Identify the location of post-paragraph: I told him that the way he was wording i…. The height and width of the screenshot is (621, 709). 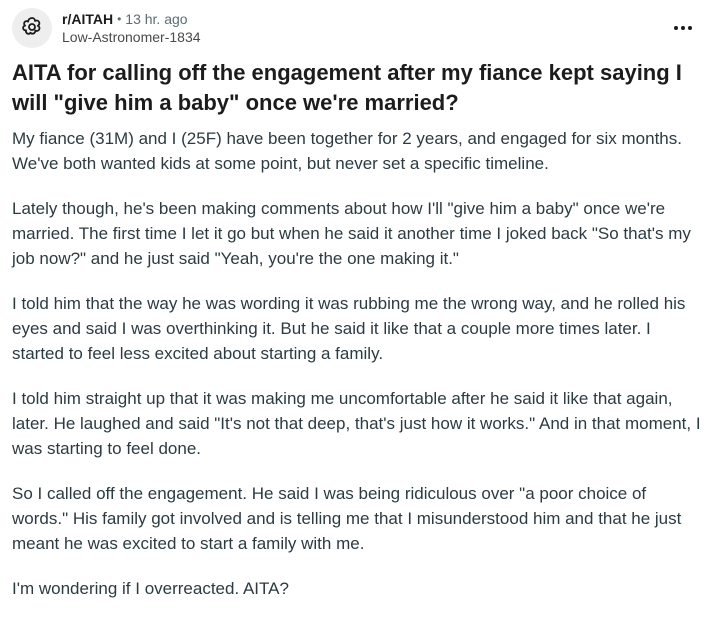
(349, 328).